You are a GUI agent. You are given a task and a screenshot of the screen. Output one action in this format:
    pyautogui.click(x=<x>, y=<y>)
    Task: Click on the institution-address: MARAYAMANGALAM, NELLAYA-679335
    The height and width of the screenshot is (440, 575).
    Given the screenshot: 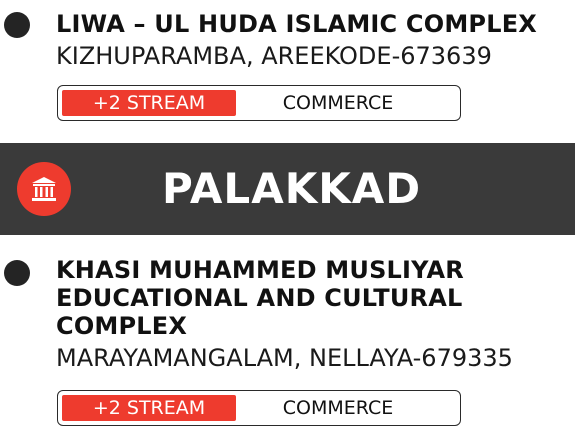 What is the action you would take?
    pyautogui.click(x=284, y=358)
    